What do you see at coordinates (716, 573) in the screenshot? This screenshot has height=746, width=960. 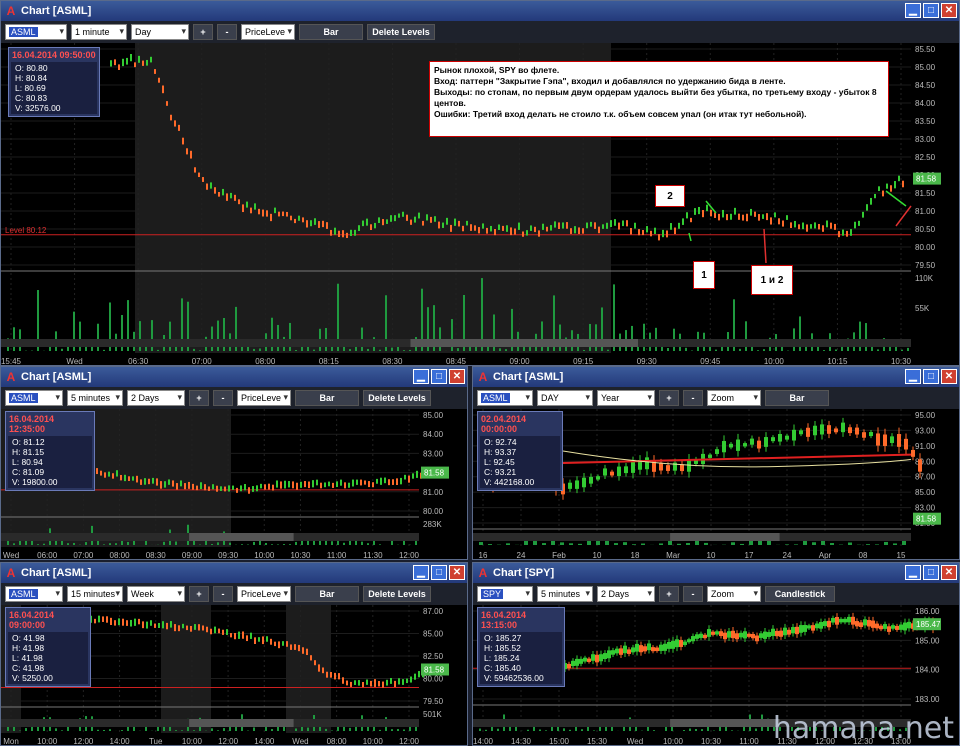 I see `title-bar: A Chart [SPY] ▁ □ ✕` at bounding box center [716, 573].